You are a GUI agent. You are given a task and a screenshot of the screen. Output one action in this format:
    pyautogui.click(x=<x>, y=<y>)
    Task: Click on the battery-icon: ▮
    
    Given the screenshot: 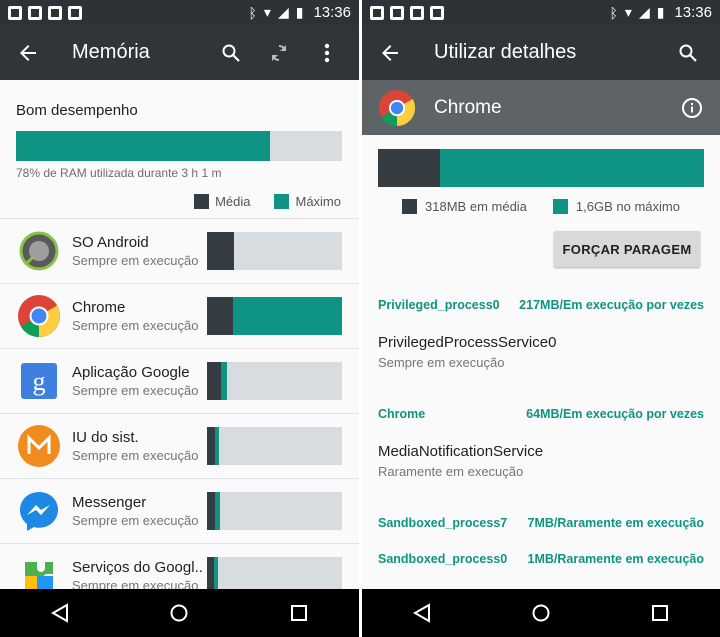 What is the action you would take?
    pyautogui.click(x=660, y=12)
    